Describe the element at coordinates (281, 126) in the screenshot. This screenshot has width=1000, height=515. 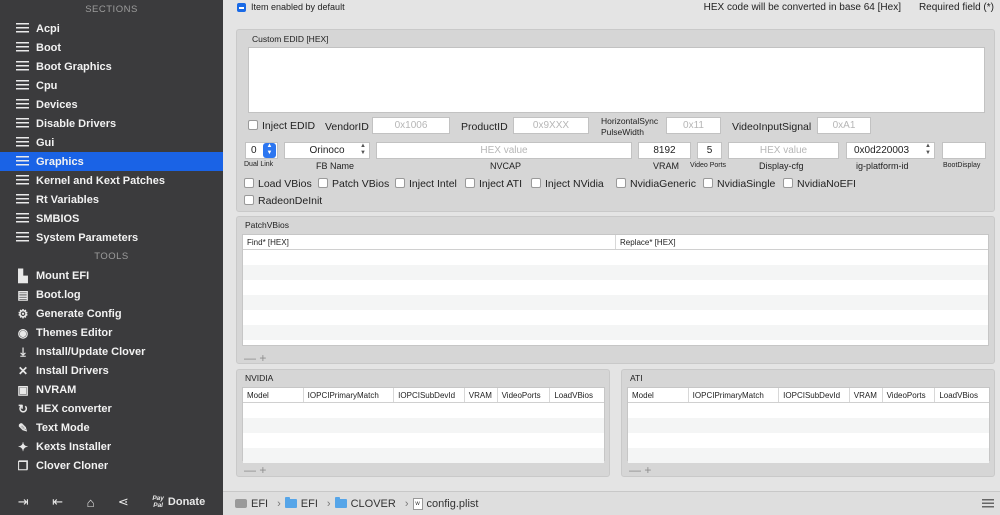
I see `inject-edid-checkbox: Inject EDID` at that location.